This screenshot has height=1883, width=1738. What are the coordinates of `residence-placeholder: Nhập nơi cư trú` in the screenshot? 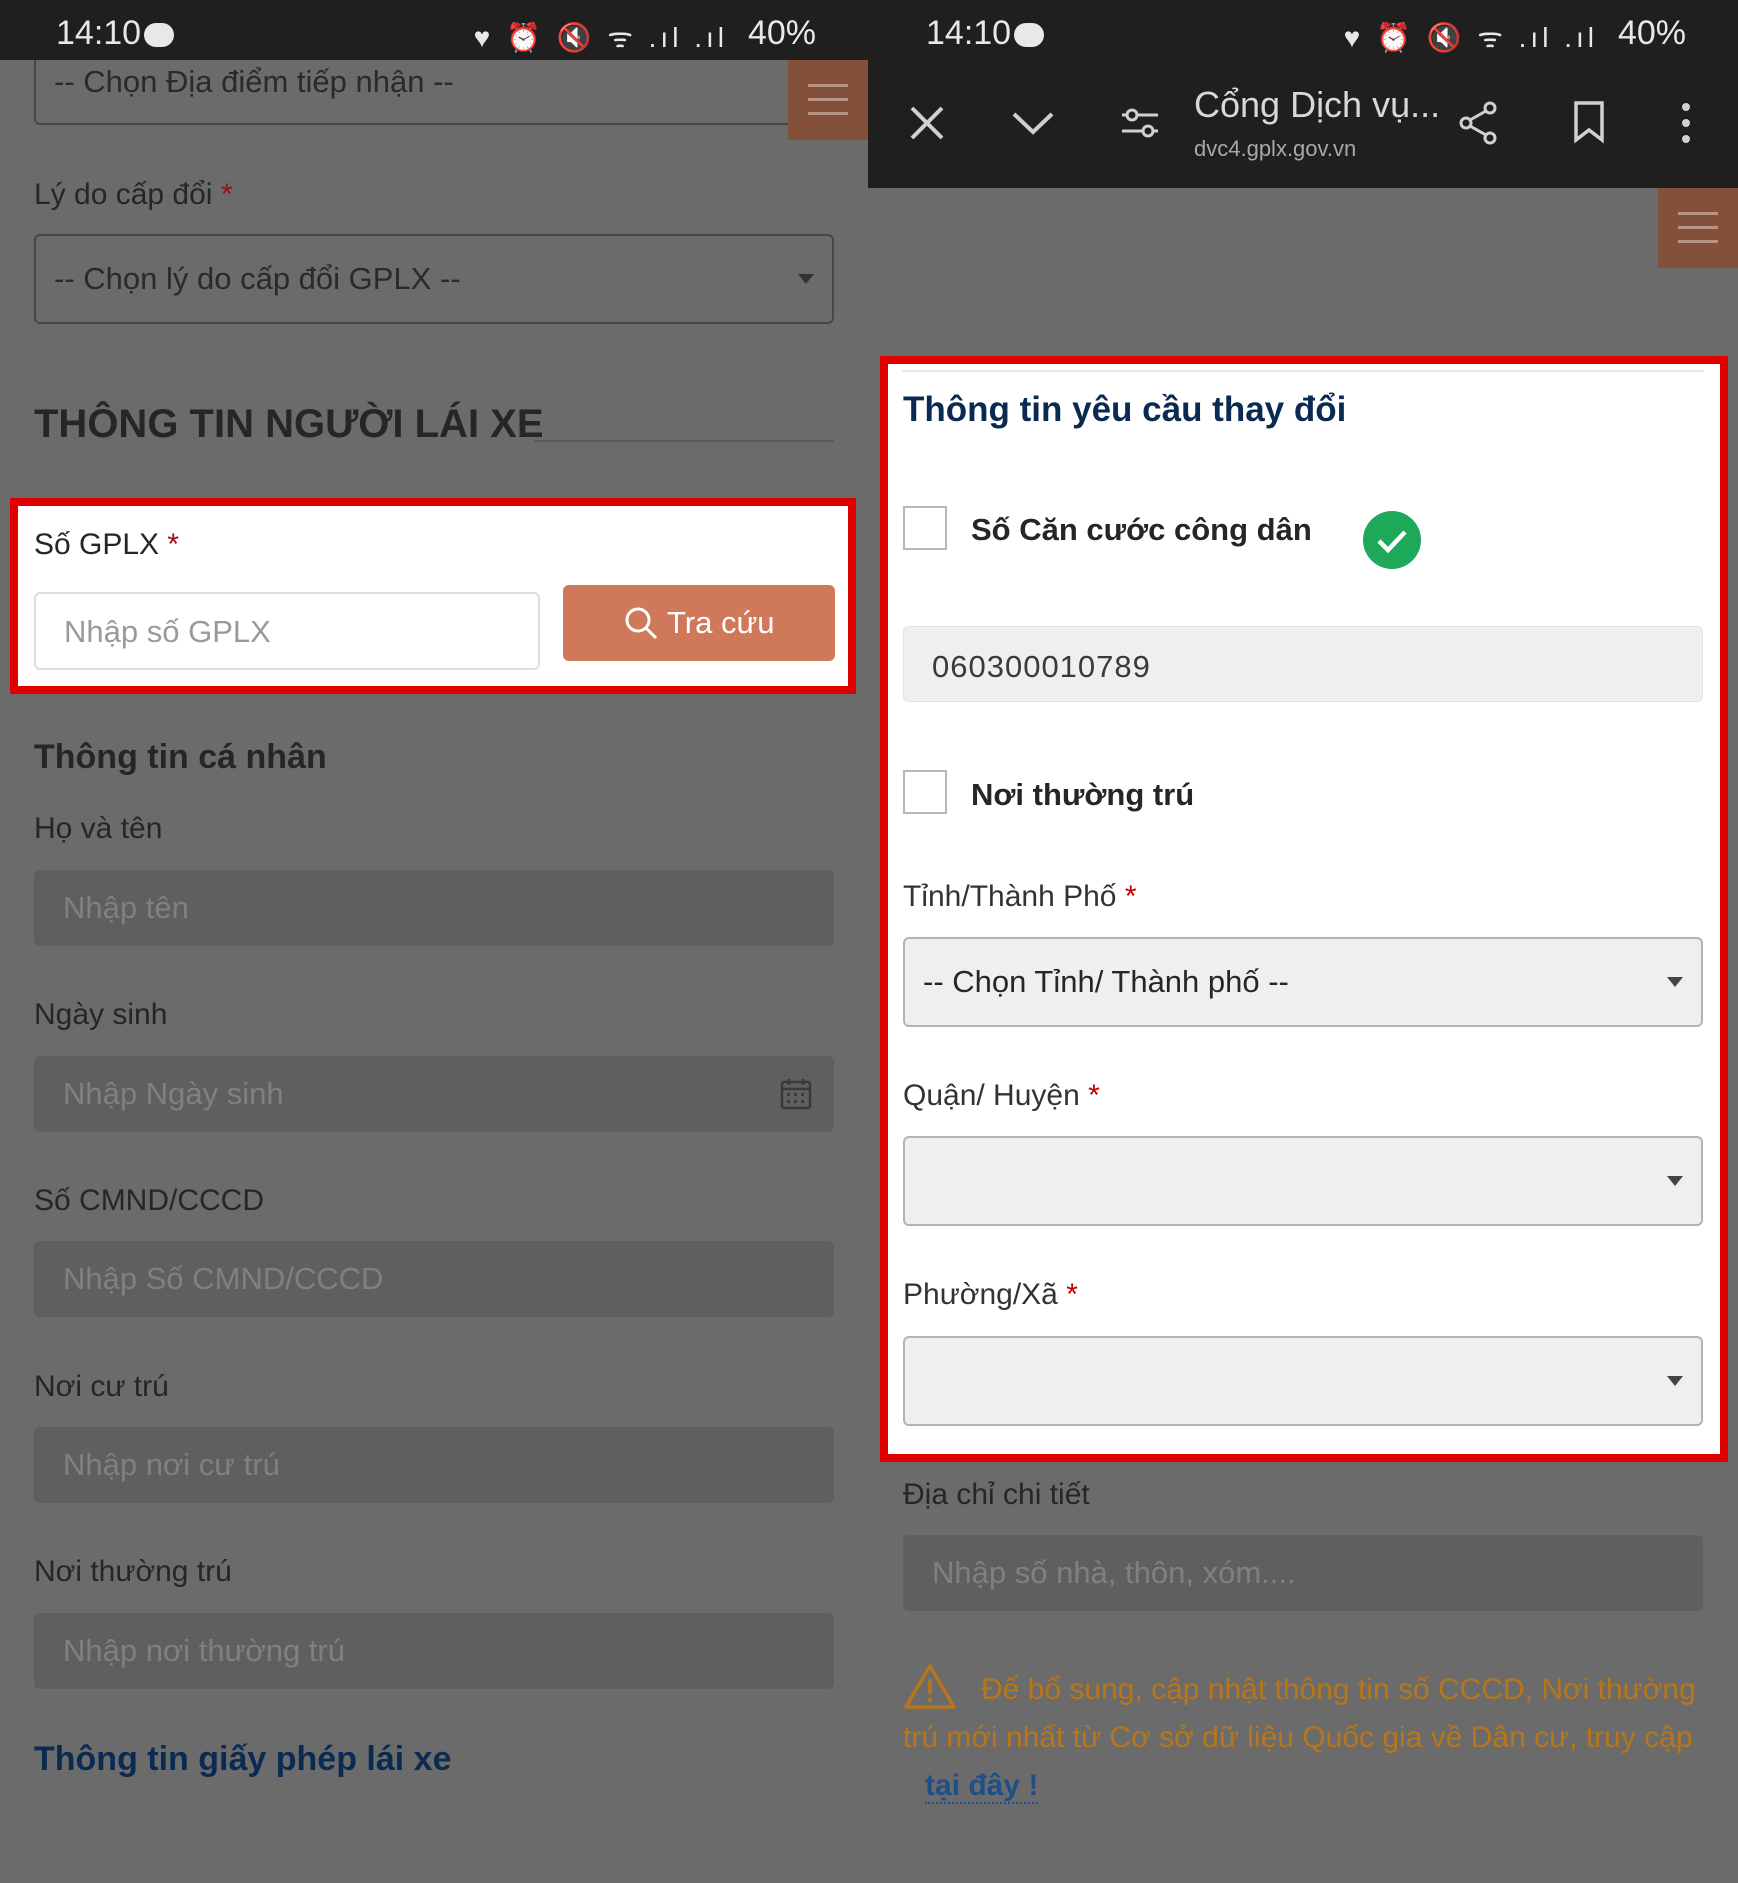 It's located at (171, 1464).